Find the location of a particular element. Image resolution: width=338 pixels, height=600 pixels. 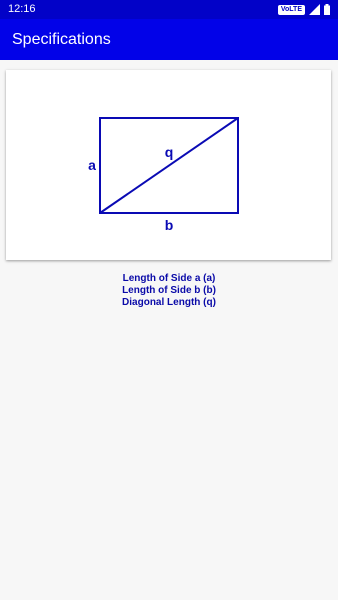

diagonal-q-label: q is located at coordinates (169, 152).